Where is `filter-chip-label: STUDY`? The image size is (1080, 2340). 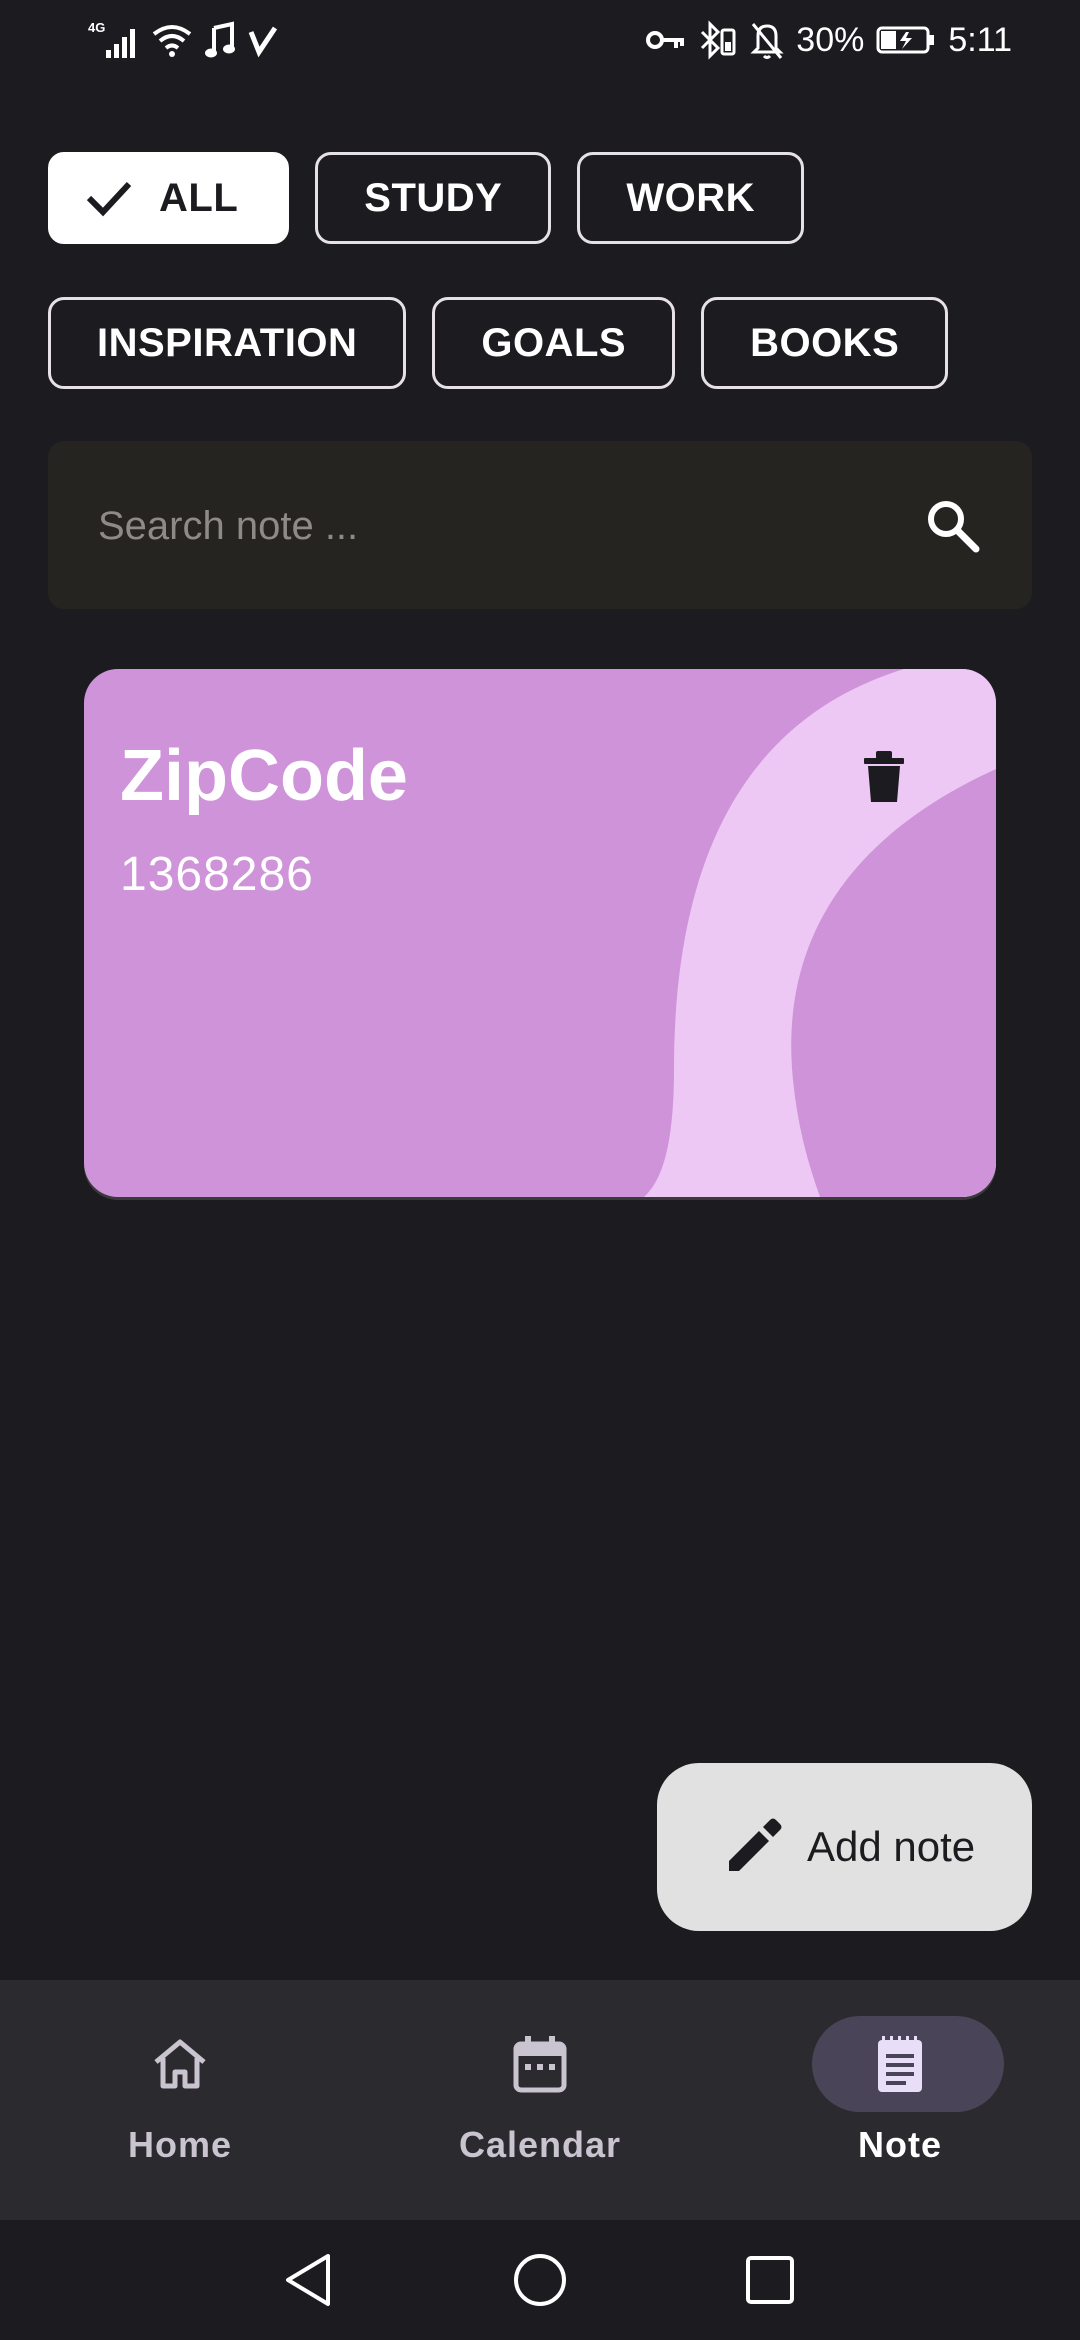 filter-chip-label: STUDY is located at coordinates (433, 197).